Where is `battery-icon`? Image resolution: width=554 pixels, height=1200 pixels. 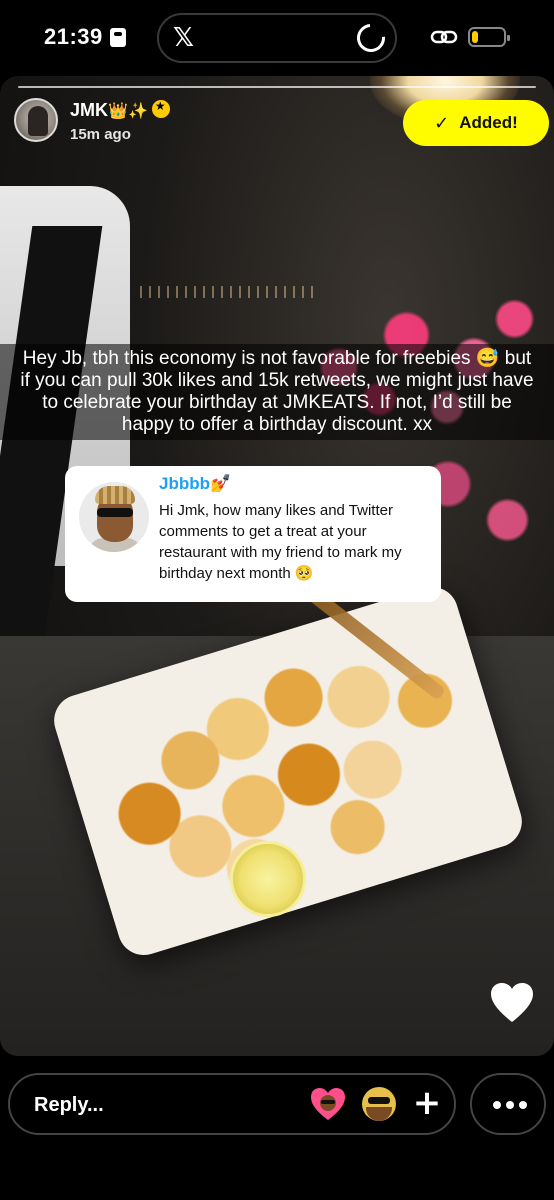
battery-icon is located at coordinates (489, 37).